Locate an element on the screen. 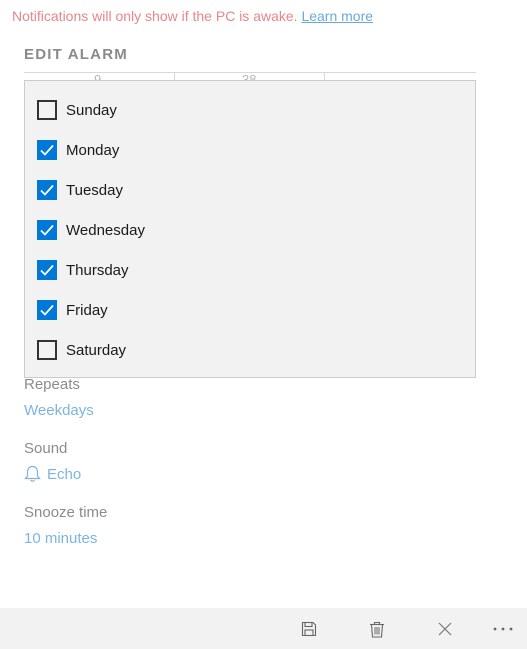 This screenshot has width=527, height=649. day-label: Saturday is located at coordinates (96, 350).